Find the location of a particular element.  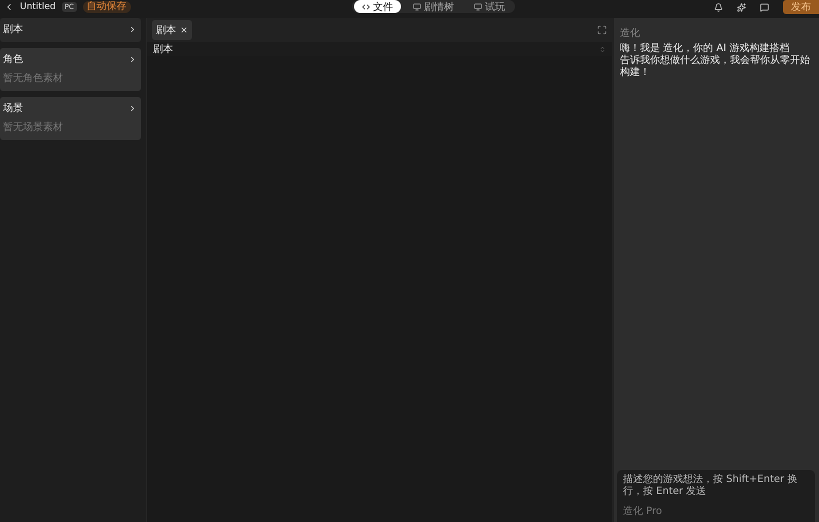

status-tag: 自动保存 is located at coordinates (106, 7).